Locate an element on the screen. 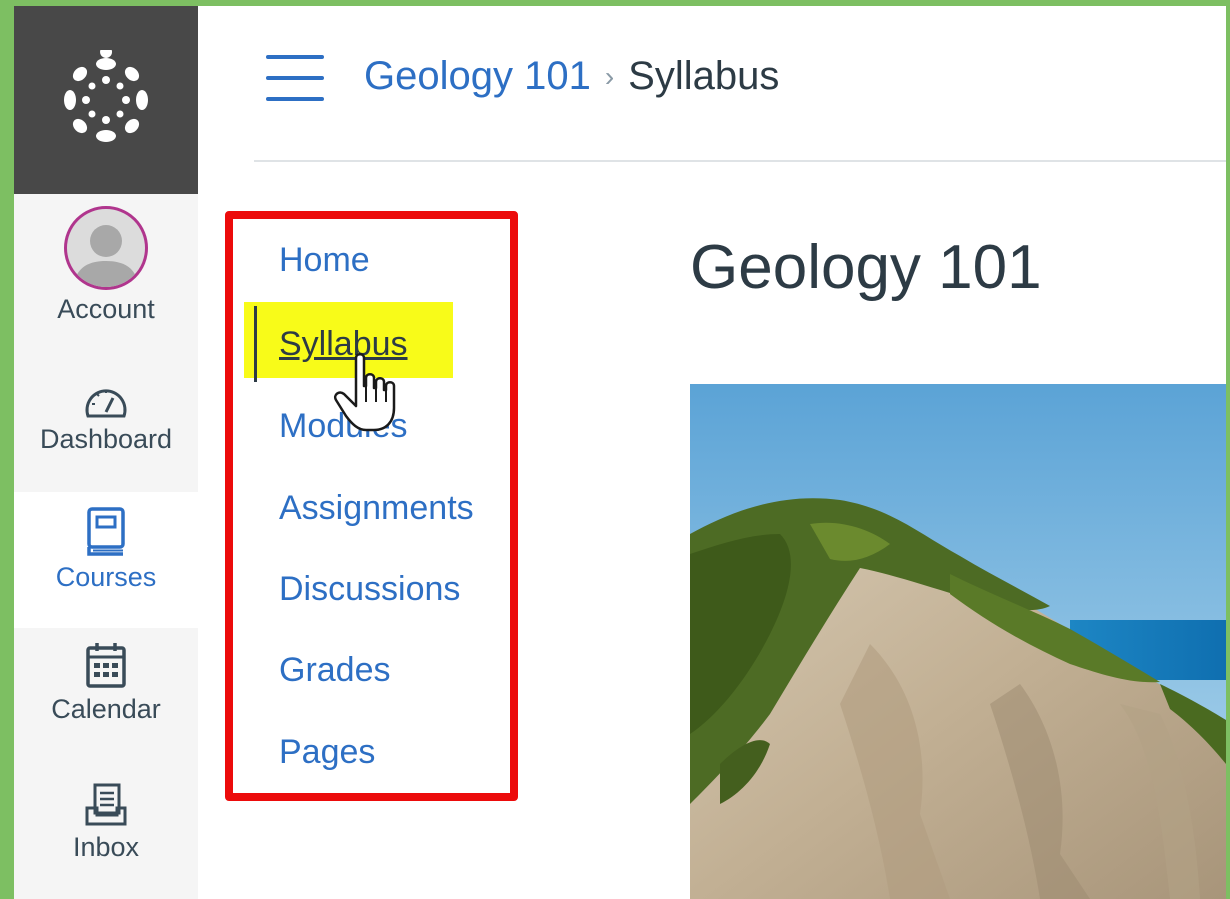 The width and height of the screenshot is (1230, 899). breadcrumb-course-link: Geology 101 is located at coordinates (477, 76).